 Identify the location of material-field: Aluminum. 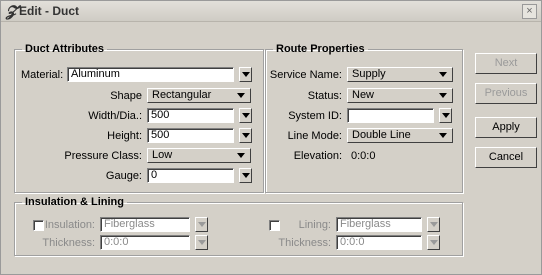
(150, 74).